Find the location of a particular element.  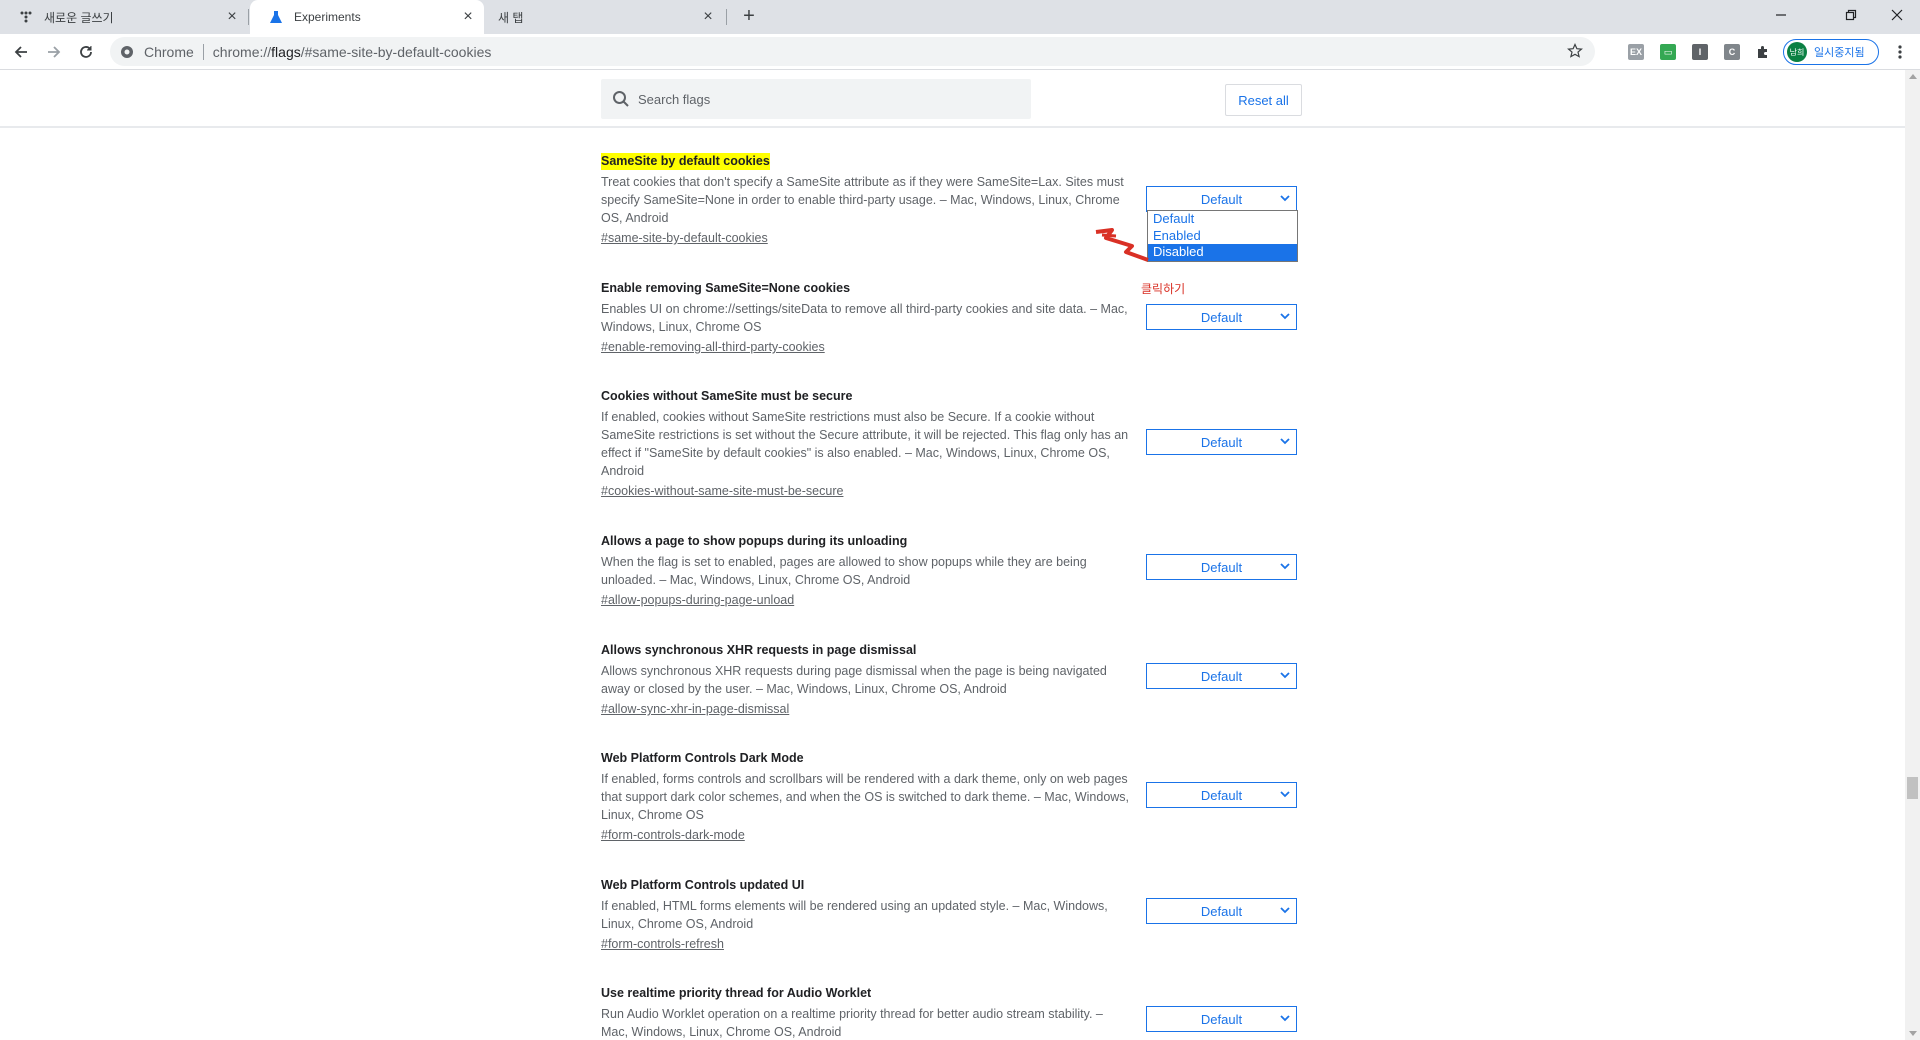

extension-green-icon: ▭ is located at coordinates (1668, 52).